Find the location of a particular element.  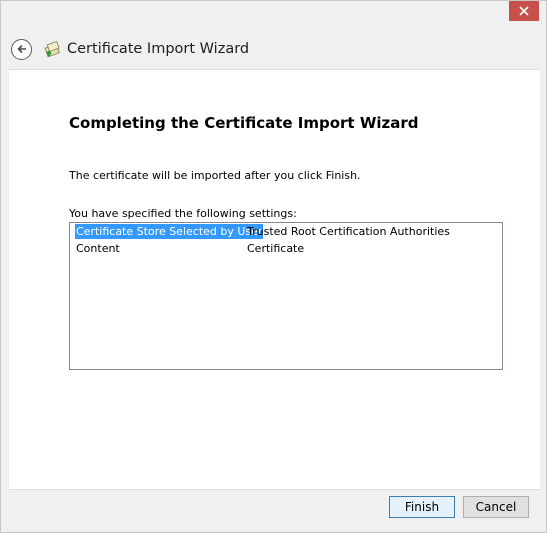

settings-value: Certificate is located at coordinates (276, 248).